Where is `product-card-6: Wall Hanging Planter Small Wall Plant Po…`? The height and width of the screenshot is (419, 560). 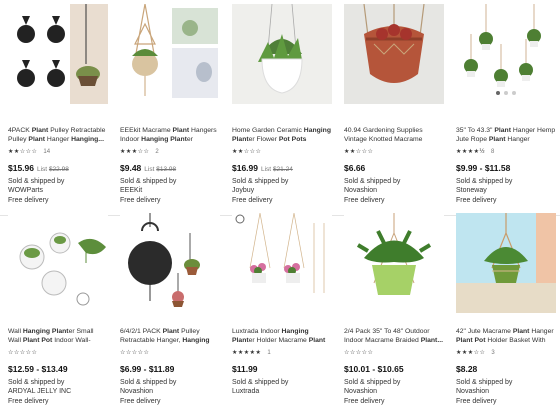 product-card-6: Wall Hanging Planter Small Wall Plant Po… is located at coordinates (56, 314).